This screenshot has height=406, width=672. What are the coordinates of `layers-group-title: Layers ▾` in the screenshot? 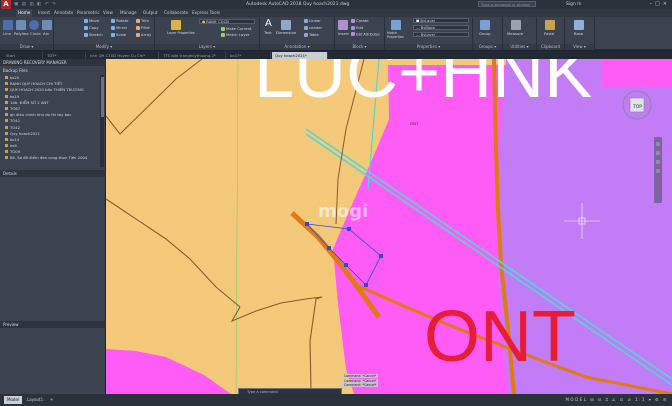 It's located at (207, 47).